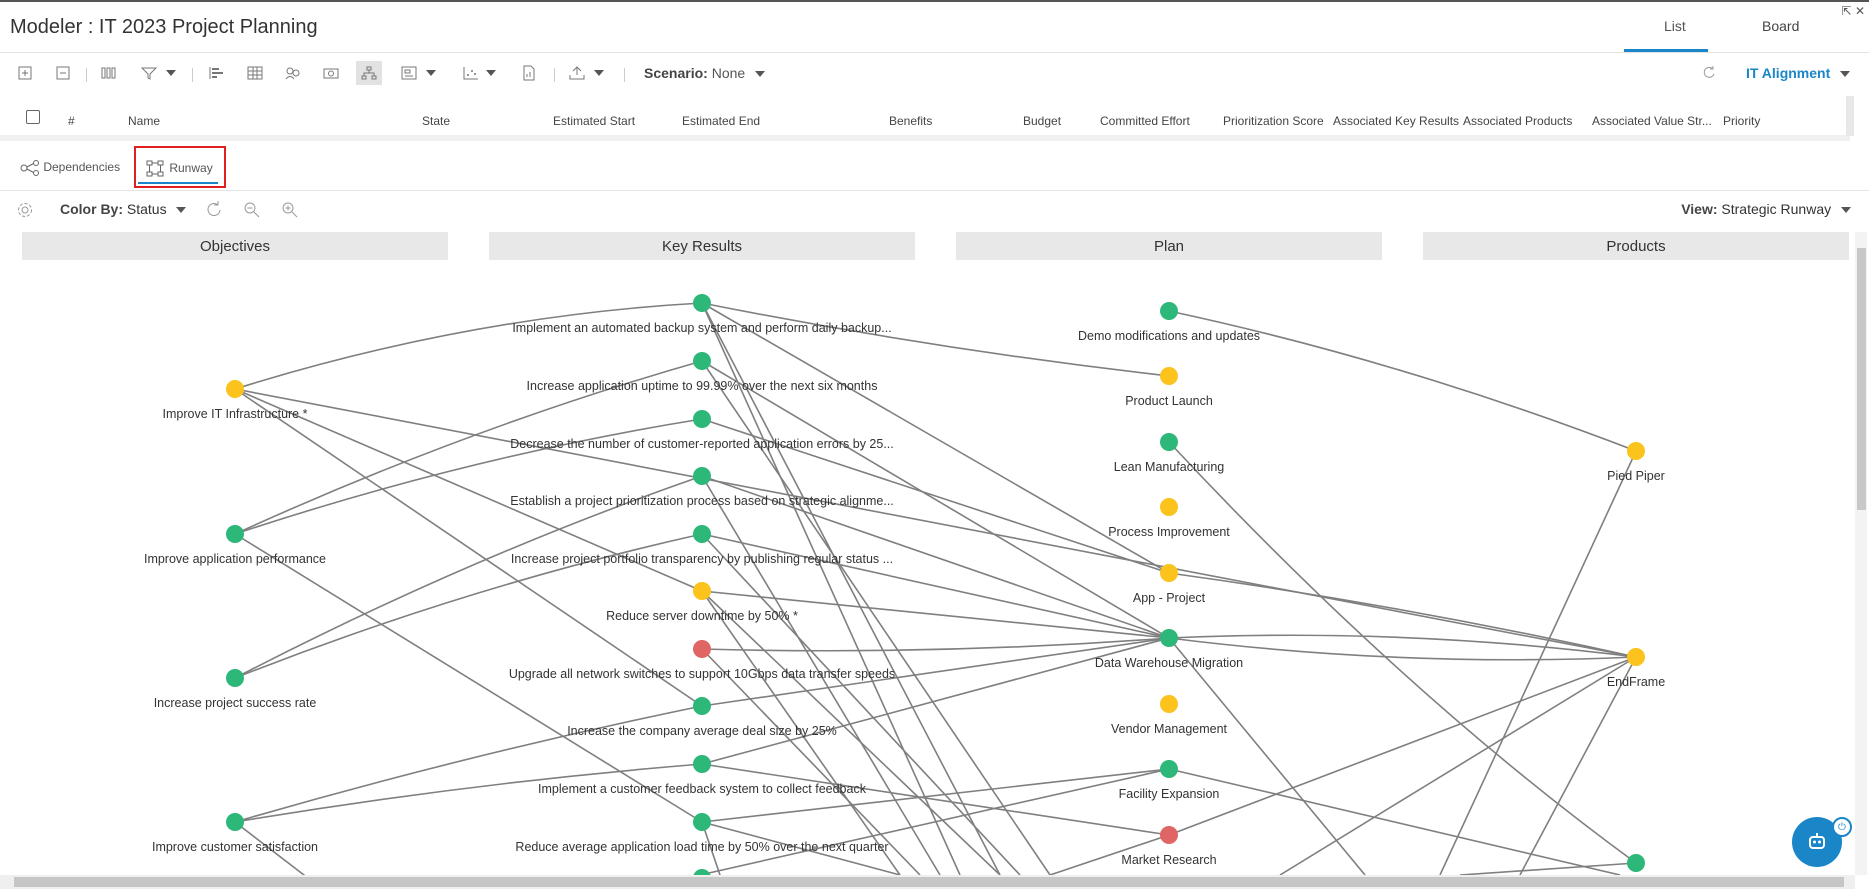 Image resolution: width=1869 pixels, height=895 pixels. Describe the element at coordinates (929, 882) in the screenshot. I see `horizontal-scrollbar-thumb` at that location.